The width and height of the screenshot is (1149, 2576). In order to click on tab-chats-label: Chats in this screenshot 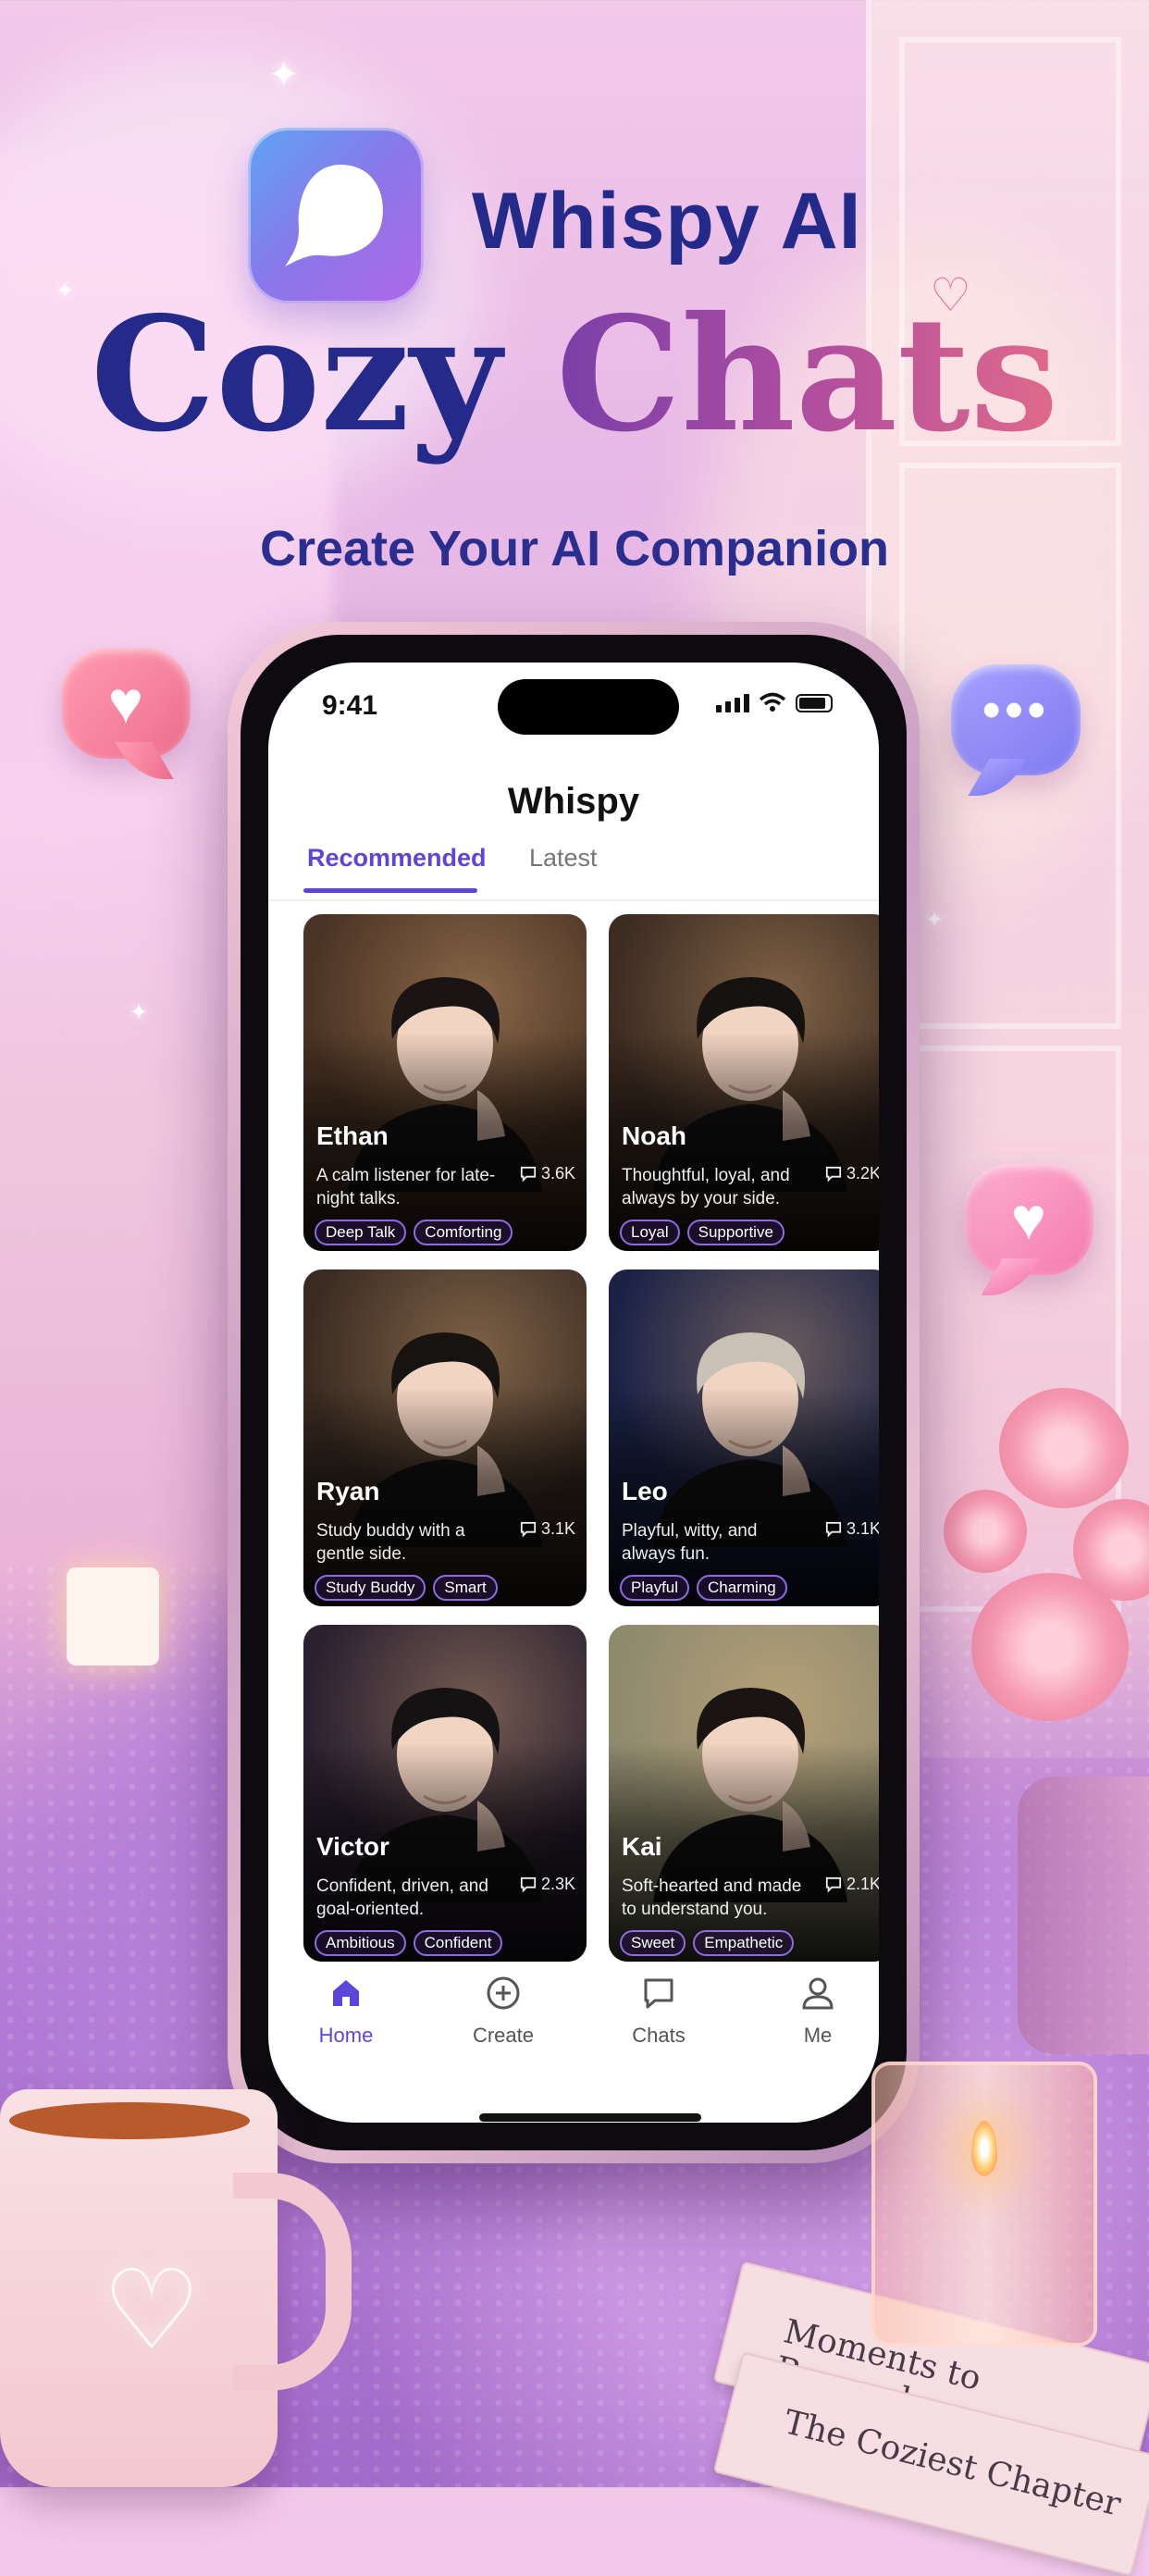, I will do `click(659, 2036)`.